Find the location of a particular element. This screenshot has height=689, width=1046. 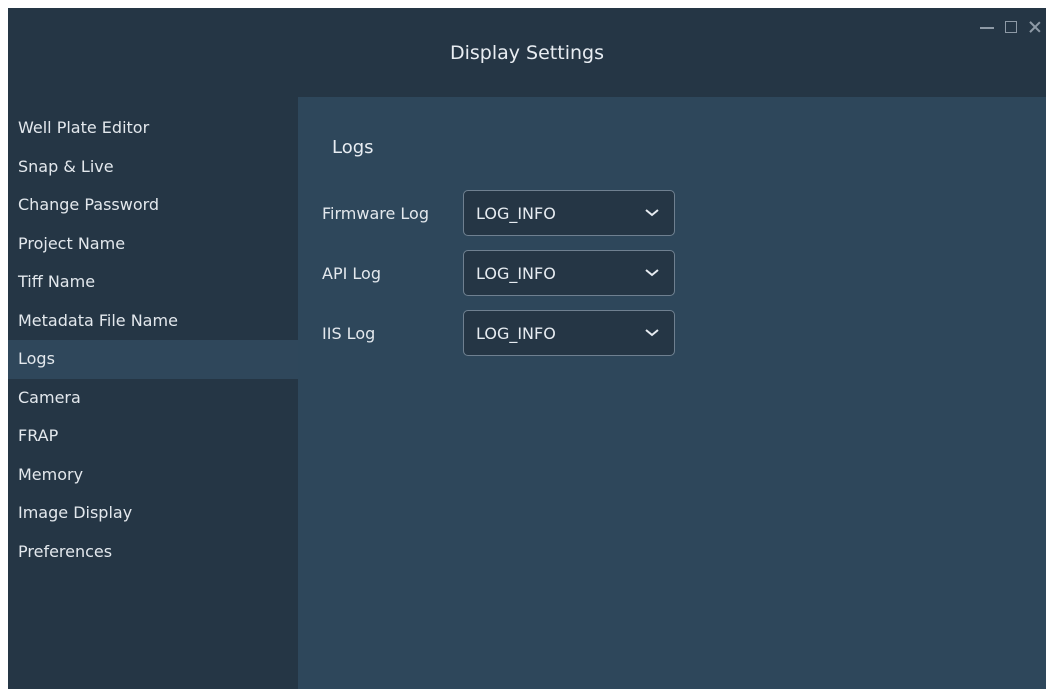

window-title: Display Settings is located at coordinates (526, 53).